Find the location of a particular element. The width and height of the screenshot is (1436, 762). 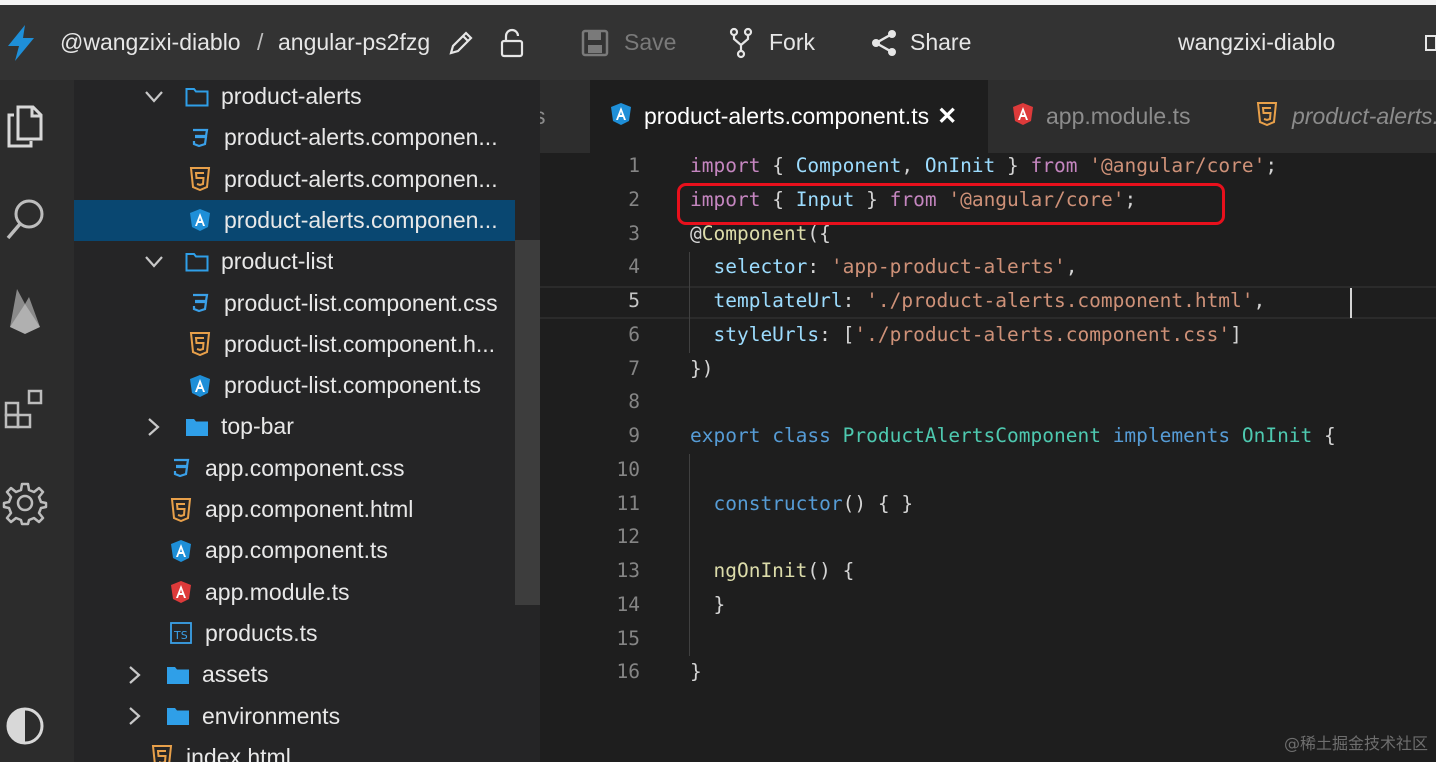

tab-previous: s is located at coordinates (565, 116).